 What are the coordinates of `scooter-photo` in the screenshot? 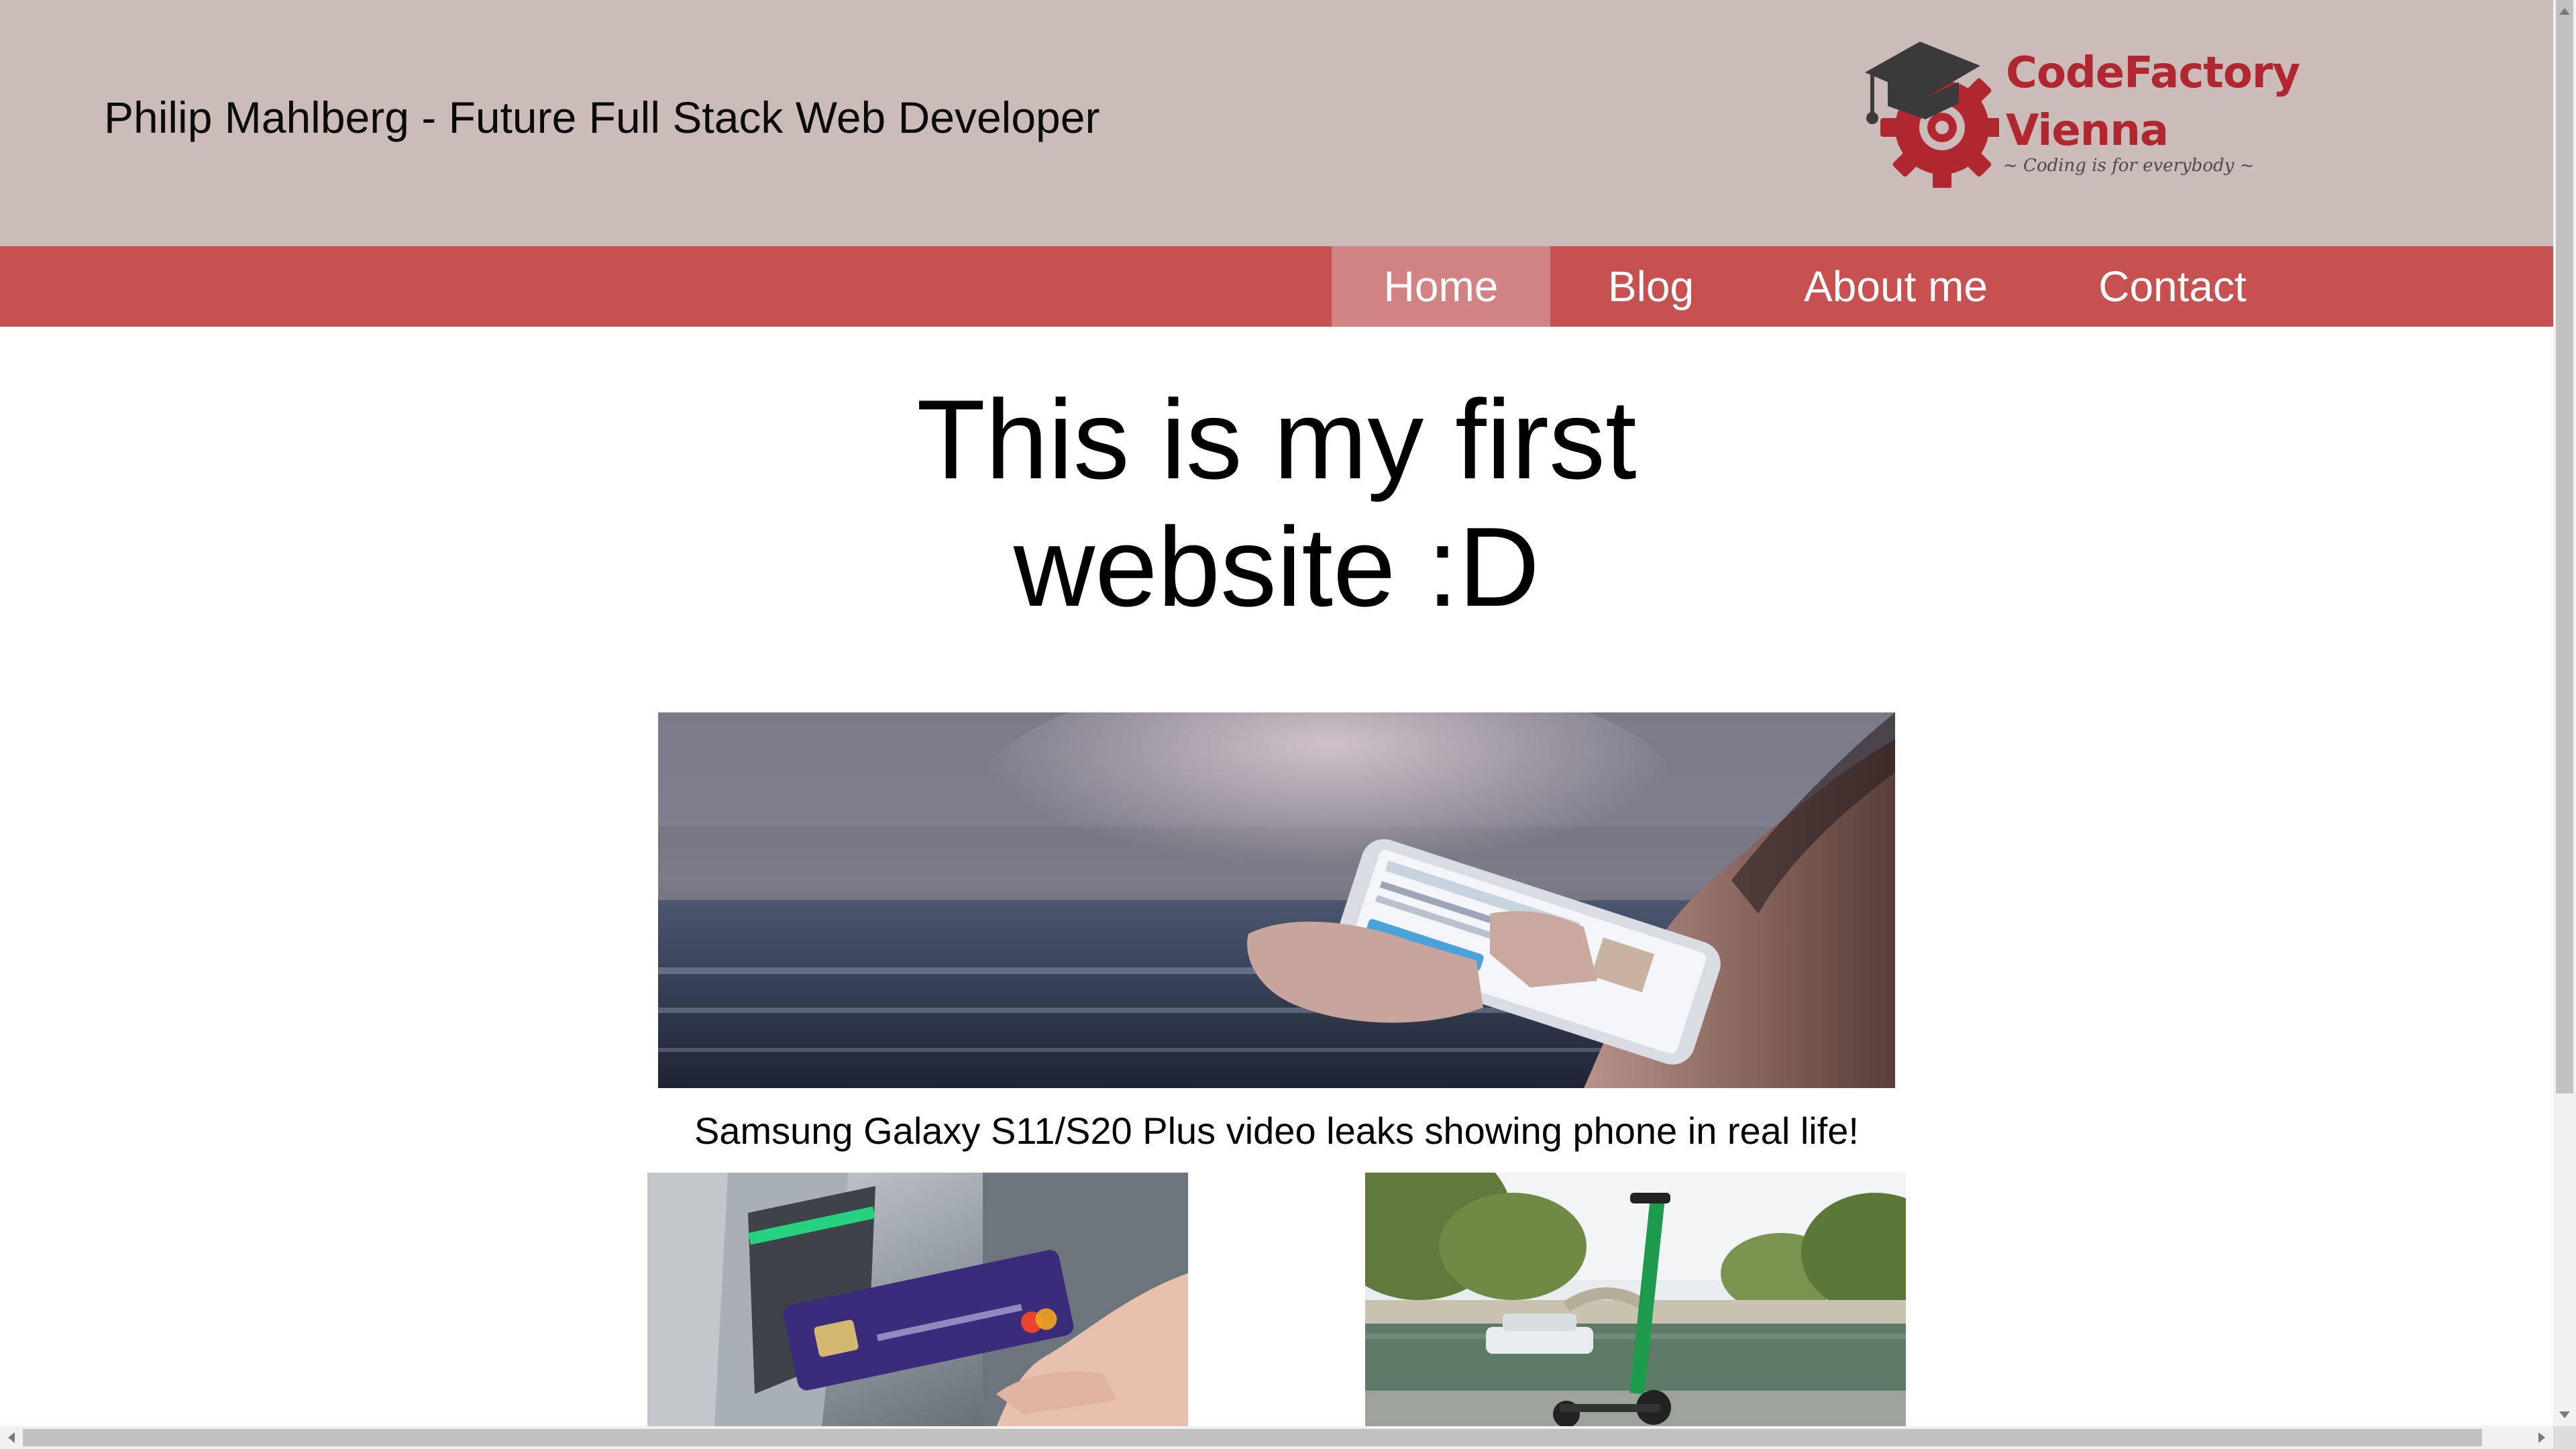 It's located at (1635, 1299).